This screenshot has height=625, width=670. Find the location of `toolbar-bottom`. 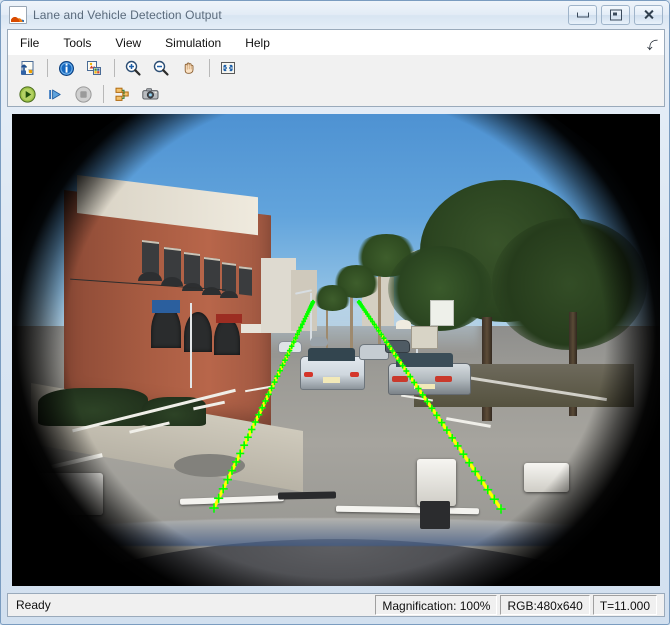

toolbar-bottom is located at coordinates (336, 94).